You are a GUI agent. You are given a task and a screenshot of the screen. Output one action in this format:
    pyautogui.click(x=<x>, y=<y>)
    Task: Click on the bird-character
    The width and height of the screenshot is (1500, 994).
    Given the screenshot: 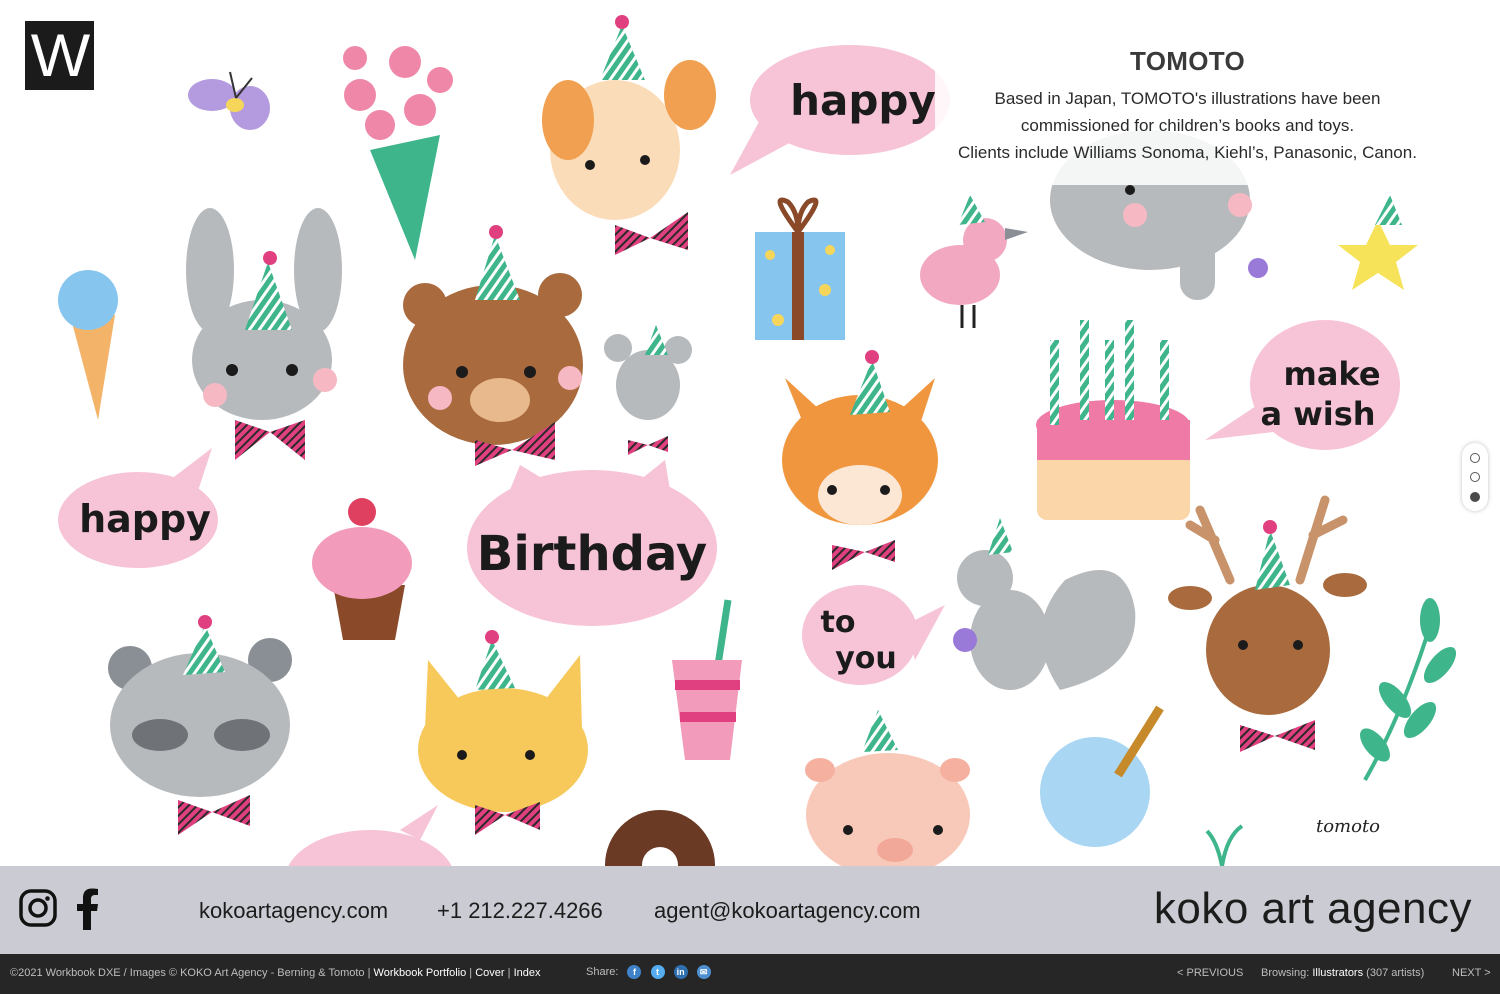 What is the action you would take?
    pyautogui.click(x=974, y=261)
    